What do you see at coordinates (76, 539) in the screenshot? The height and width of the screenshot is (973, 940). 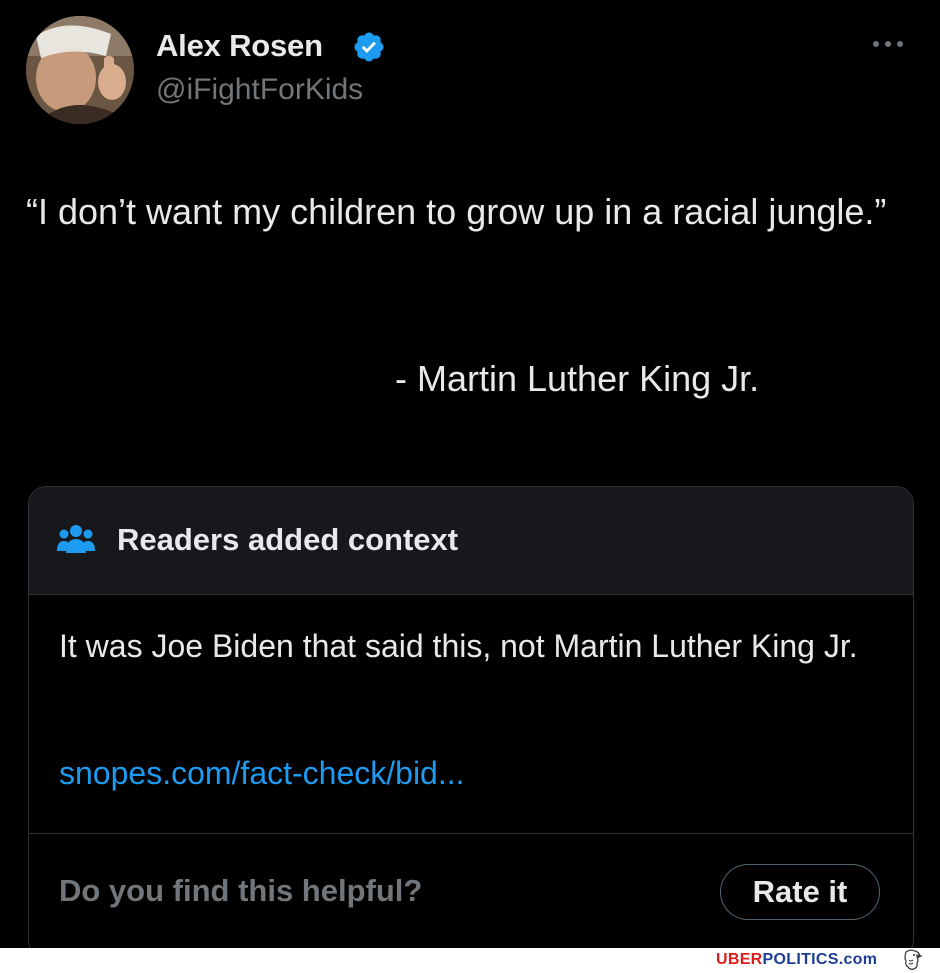 I see `readers-icon` at bounding box center [76, 539].